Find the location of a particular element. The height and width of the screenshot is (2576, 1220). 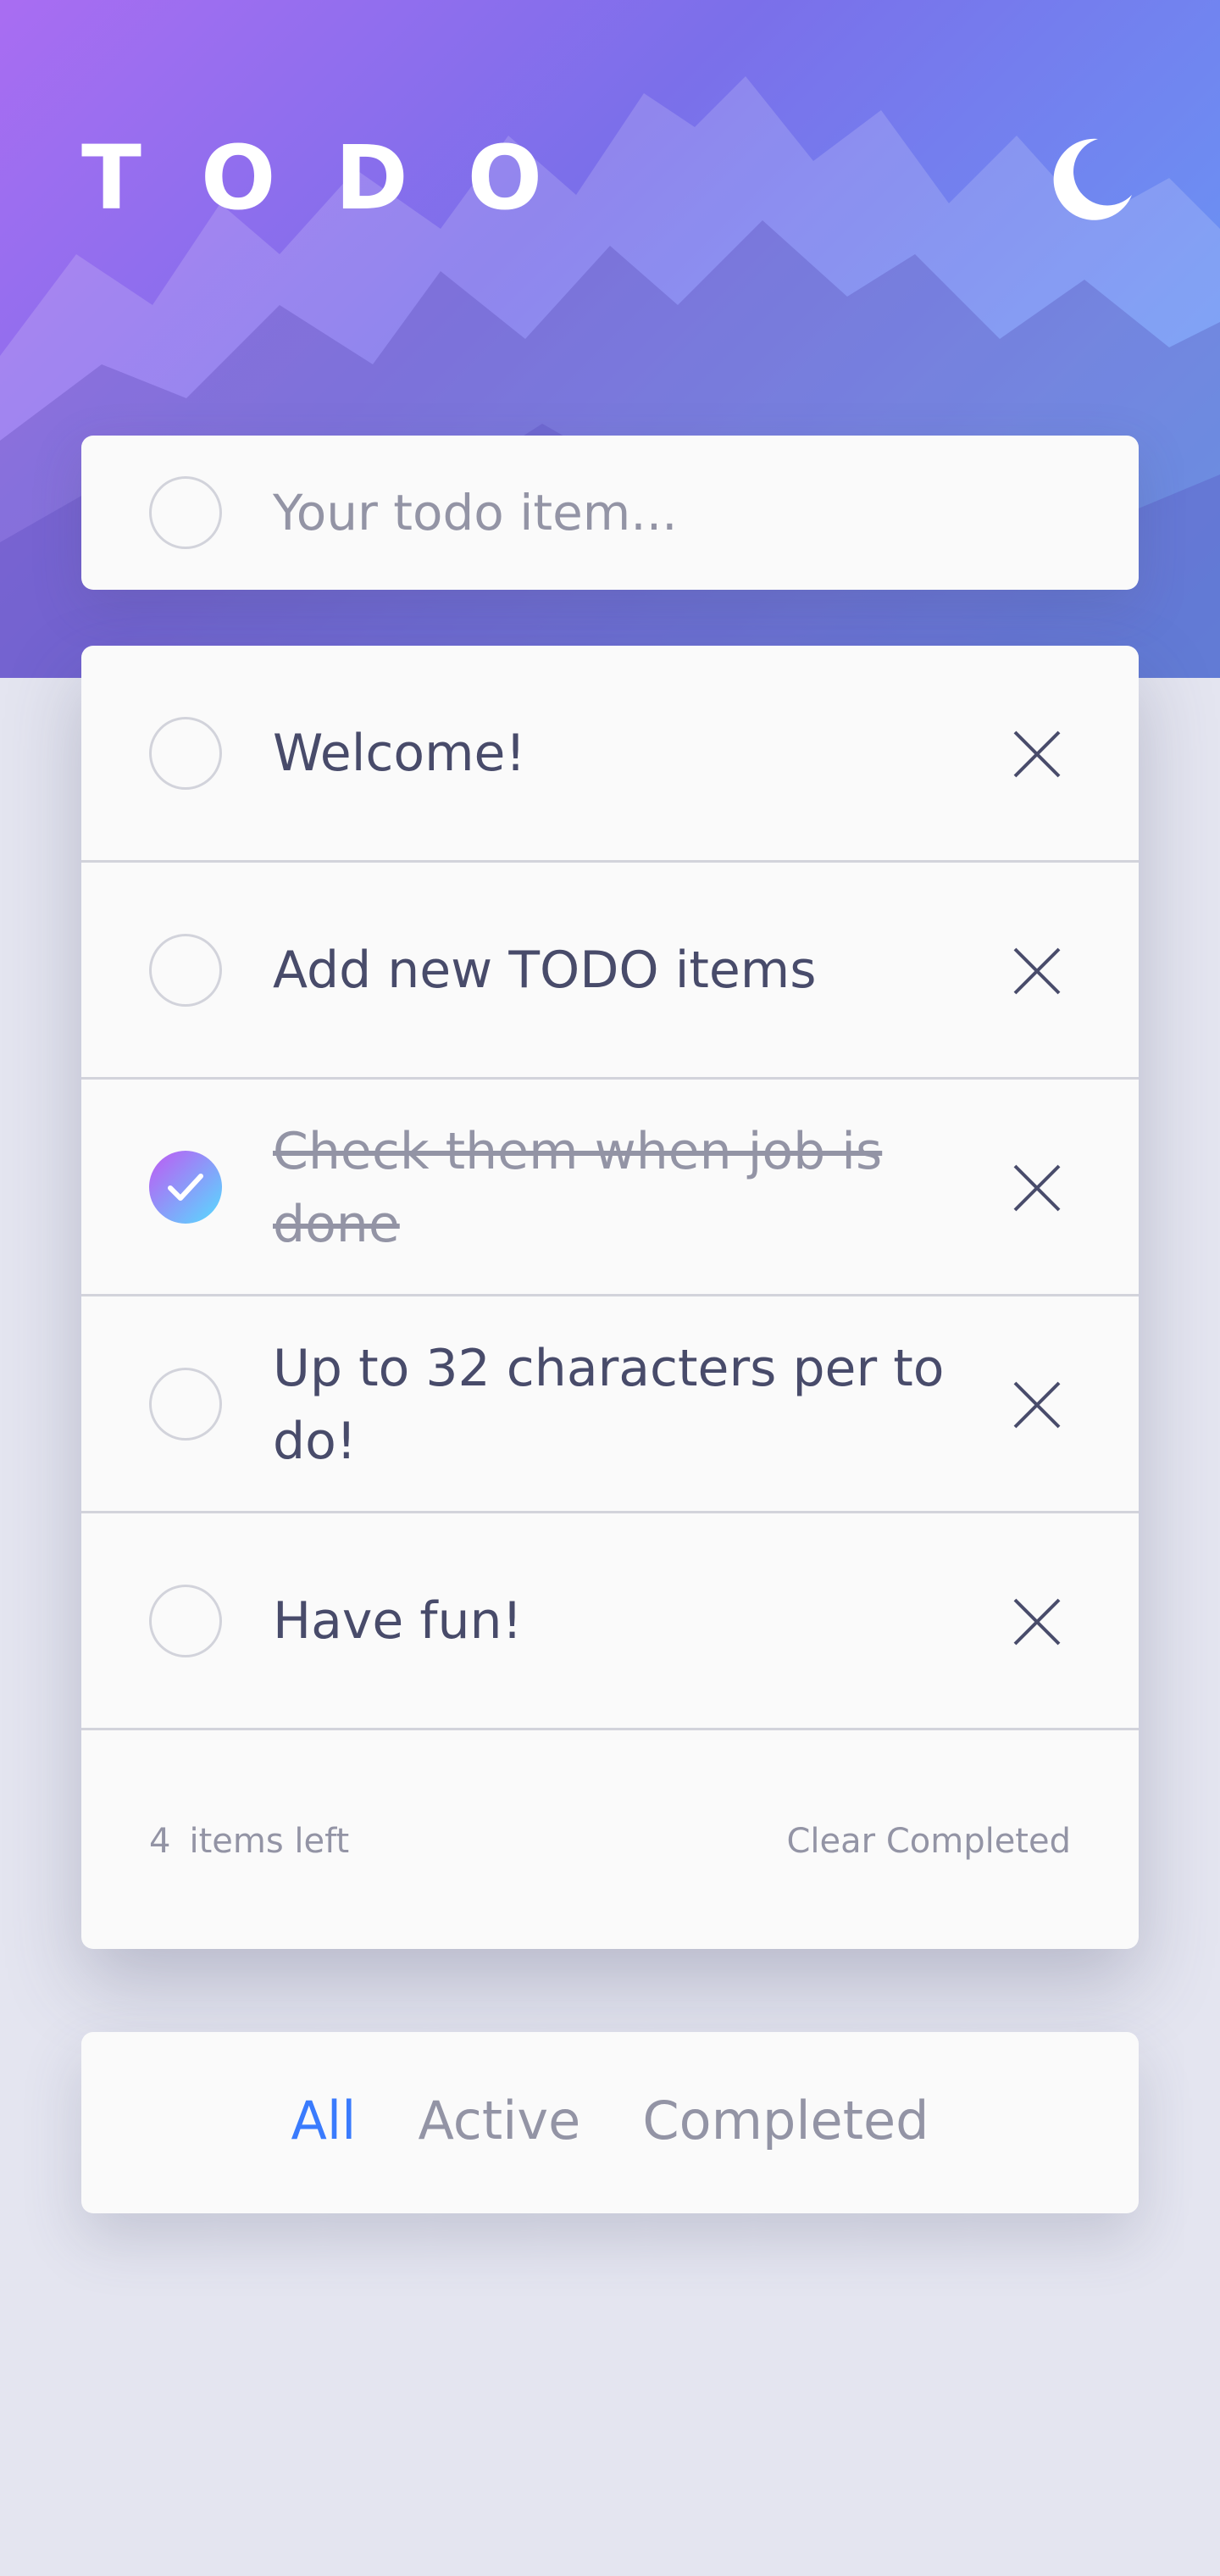

new-todo-card is located at coordinates (610, 513).